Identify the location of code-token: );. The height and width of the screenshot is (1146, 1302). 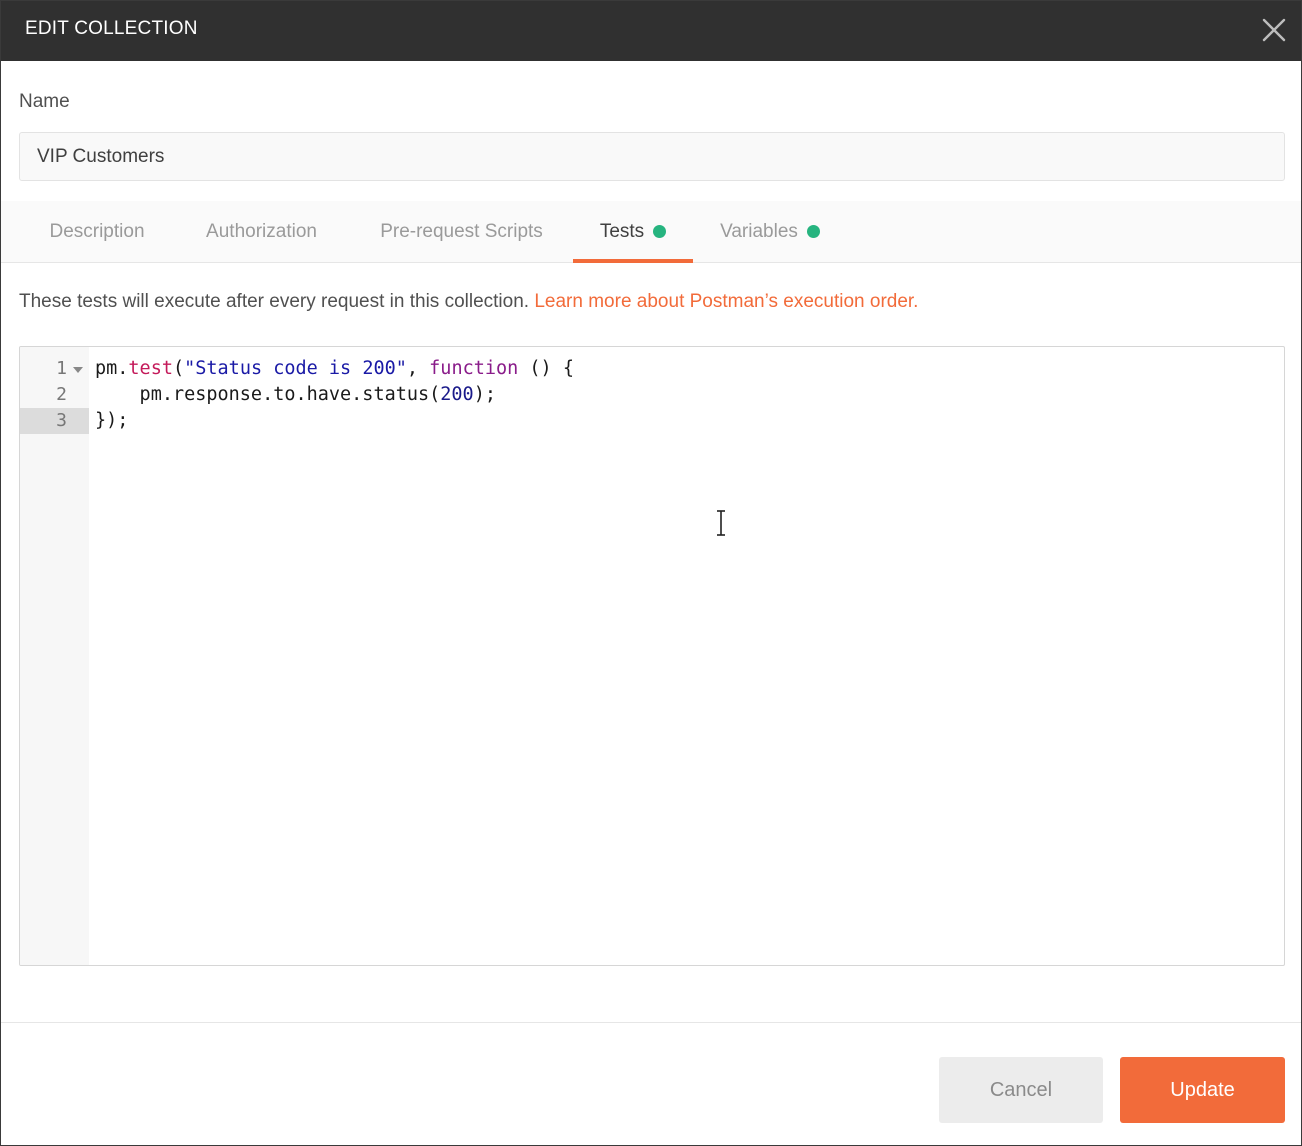
(484, 394).